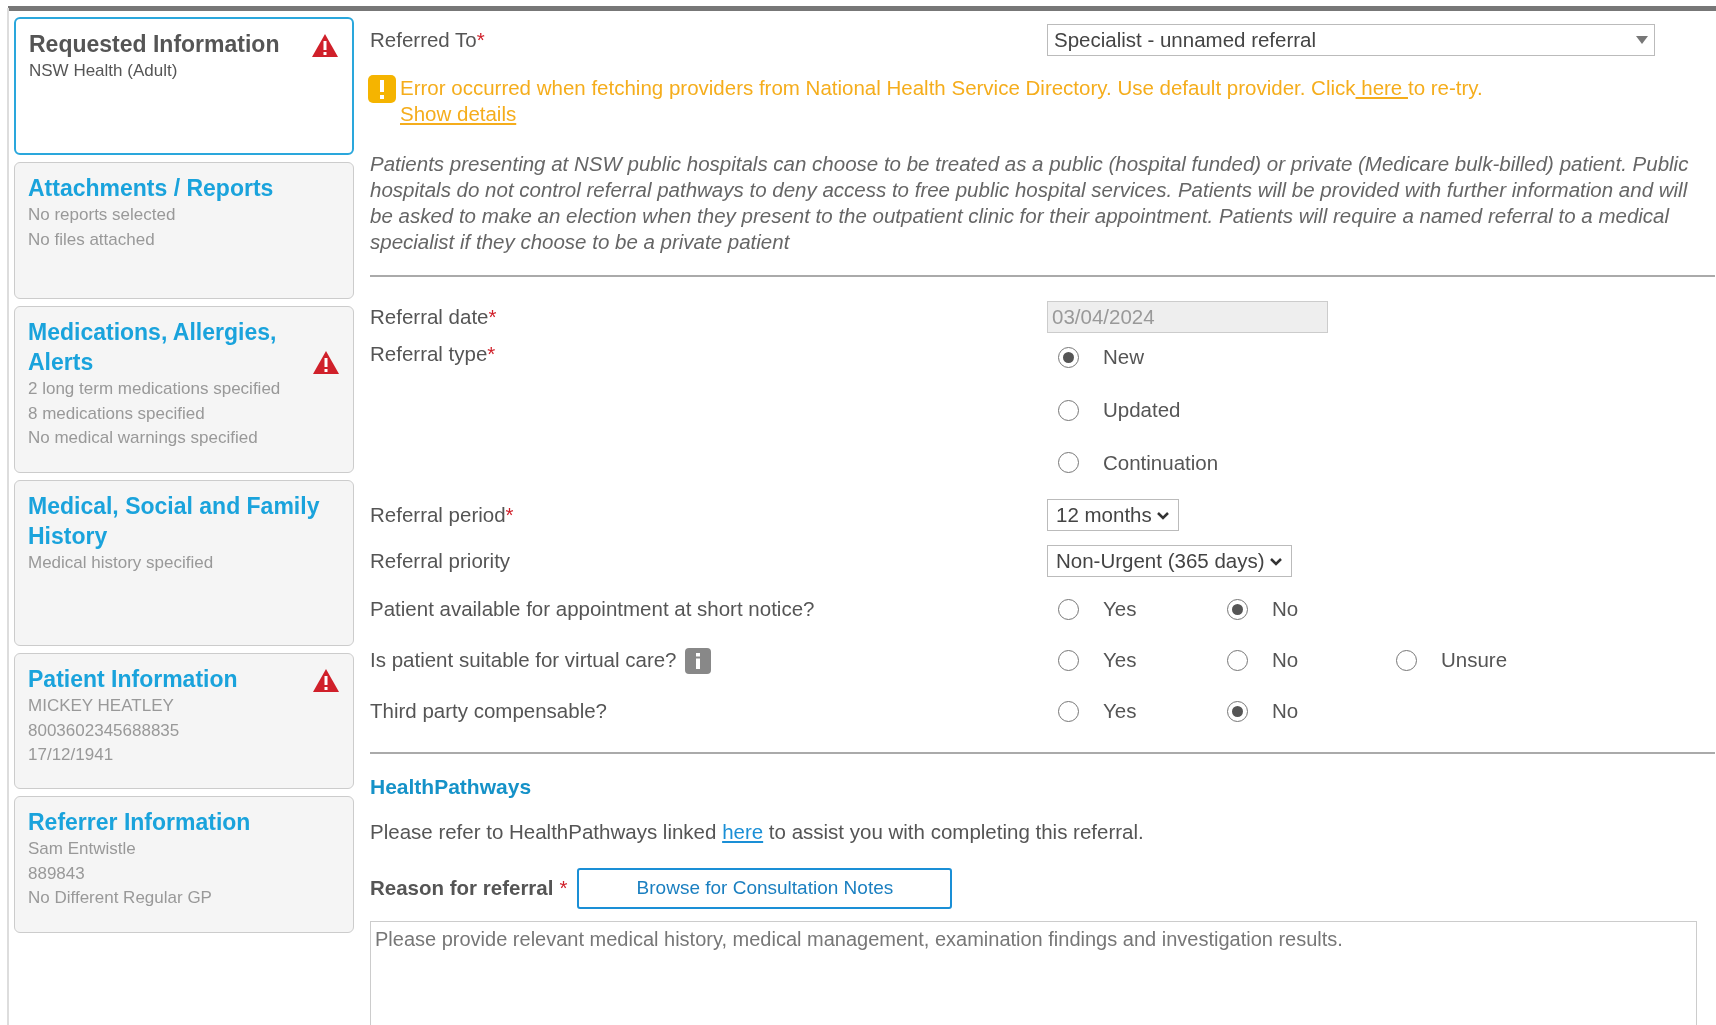  I want to click on date-field: 03/04/2024, so click(1187, 317).